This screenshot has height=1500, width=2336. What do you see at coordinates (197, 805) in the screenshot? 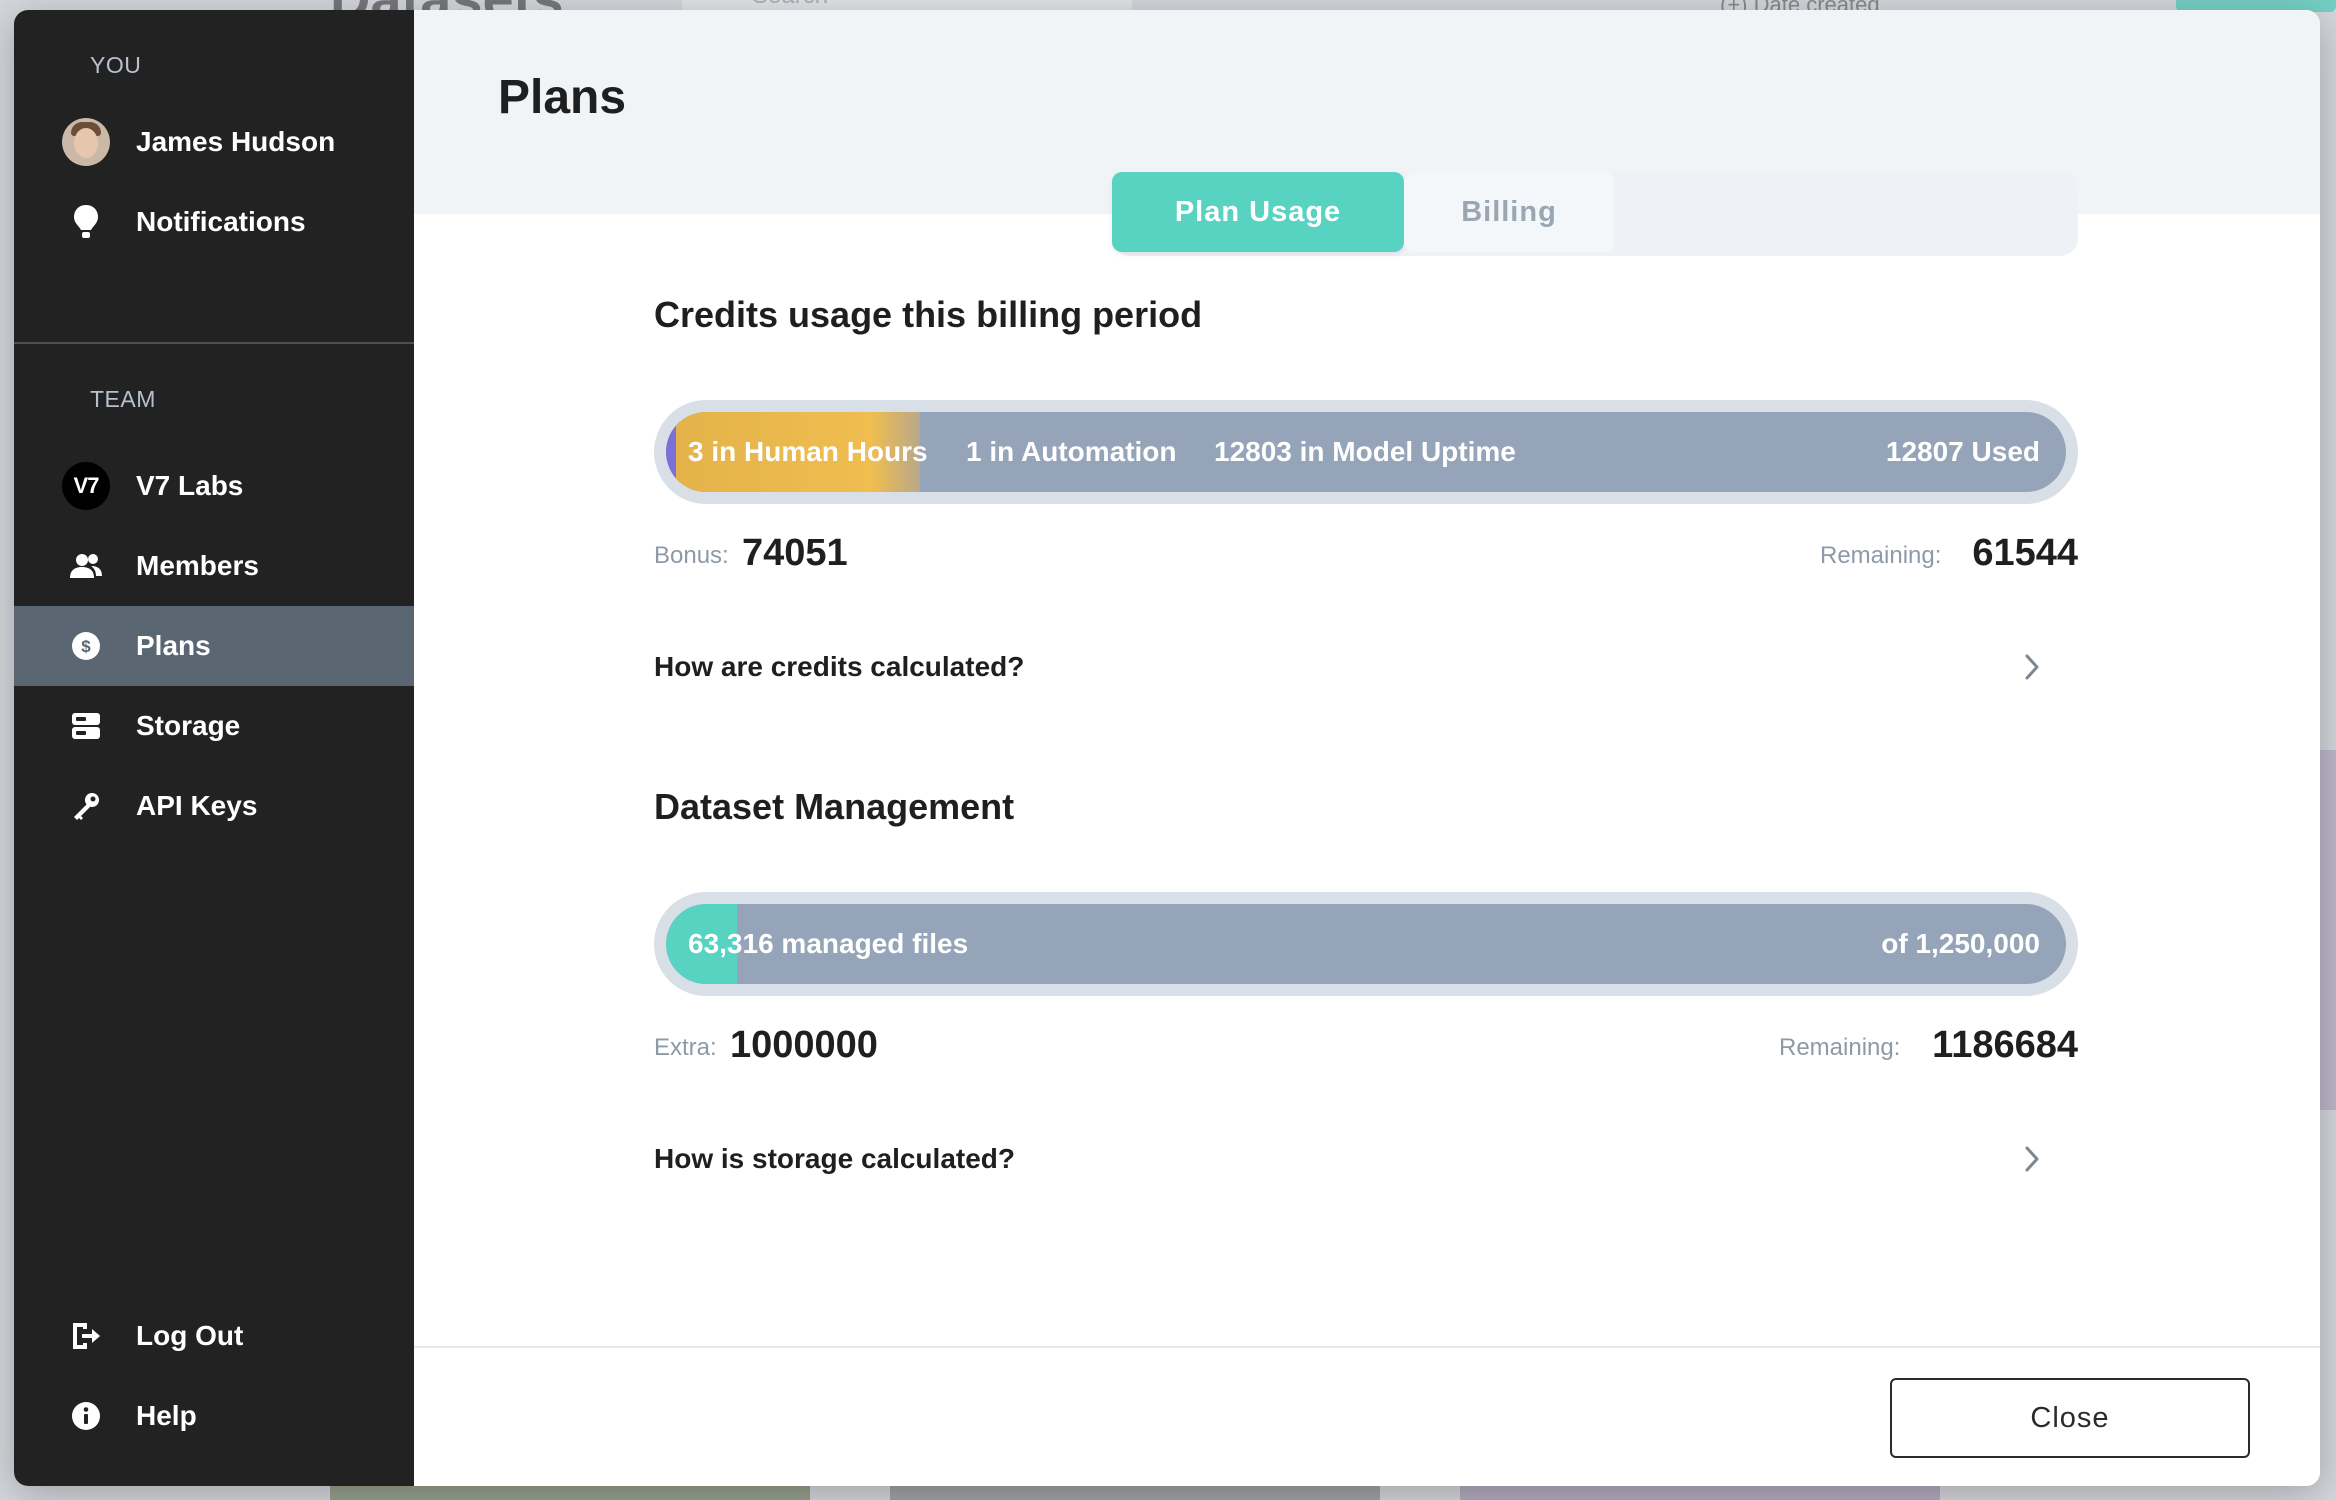
I see `sidebar-item-label: API Keys` at bounding box center [197, 805].